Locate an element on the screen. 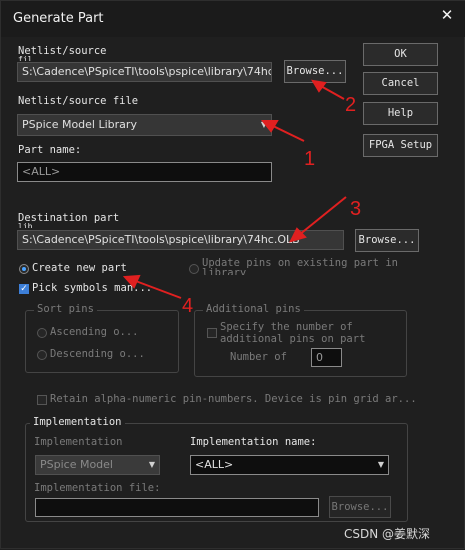 The height and width of the screenshot is (550, 465). window-title: Generate Part is located at coordinates (58, 18).